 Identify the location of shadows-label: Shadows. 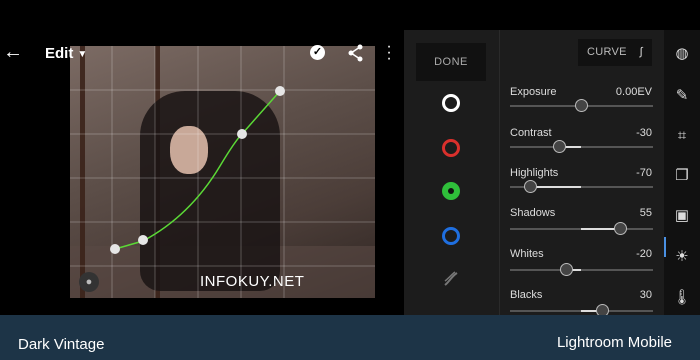
(533, 213).